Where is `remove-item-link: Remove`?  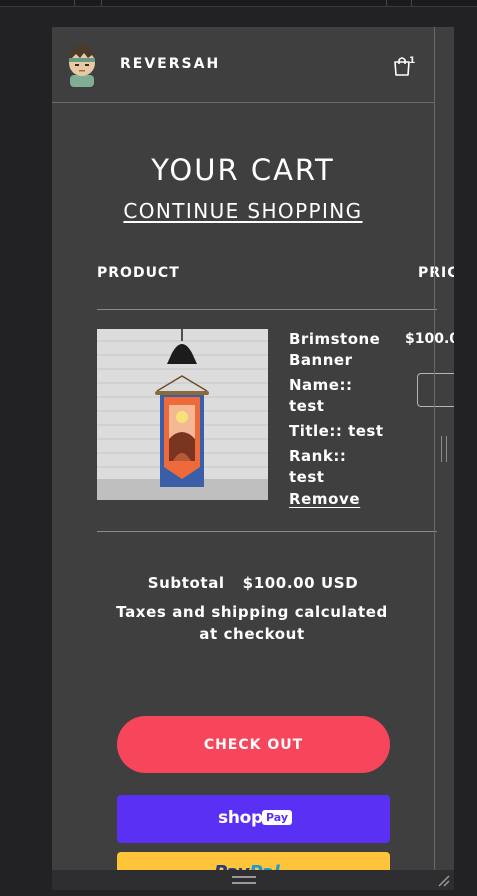
remove-item-link: Remove is located at coordinates (324, 499).